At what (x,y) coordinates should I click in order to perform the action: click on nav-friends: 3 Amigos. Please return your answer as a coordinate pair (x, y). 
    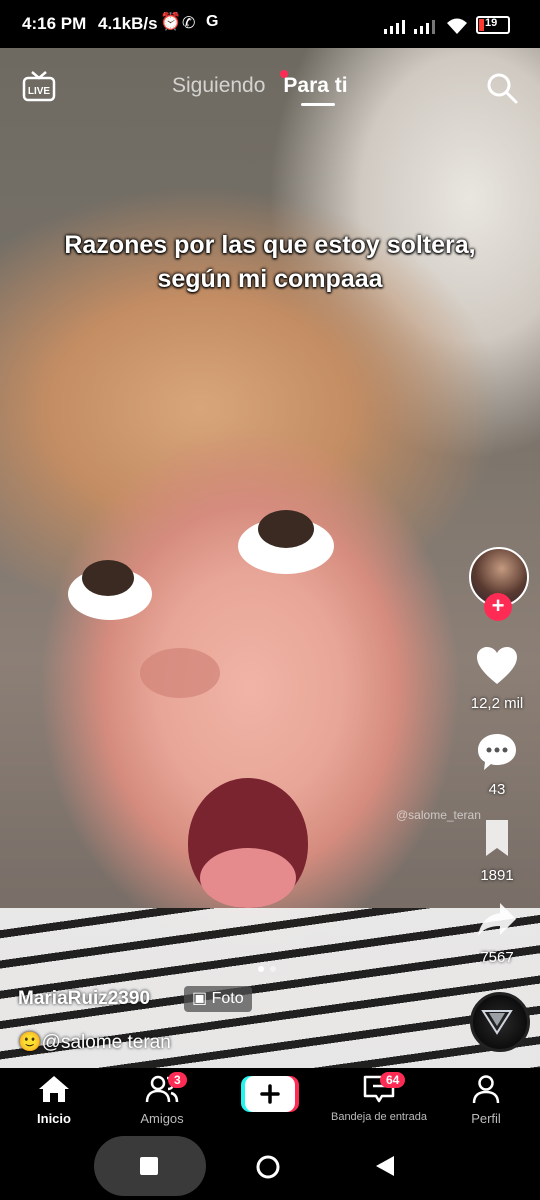
    Looking at the image, I should click on (162, 1099).